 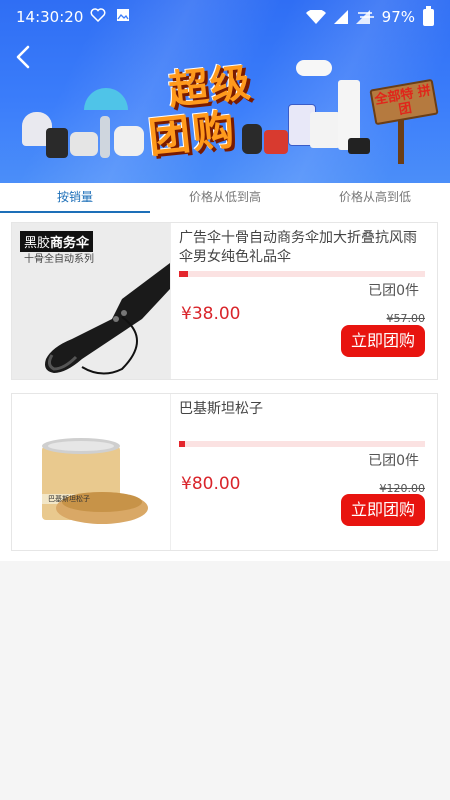 I want to click on umbrella-handle-image, so click(x=107, y=319).